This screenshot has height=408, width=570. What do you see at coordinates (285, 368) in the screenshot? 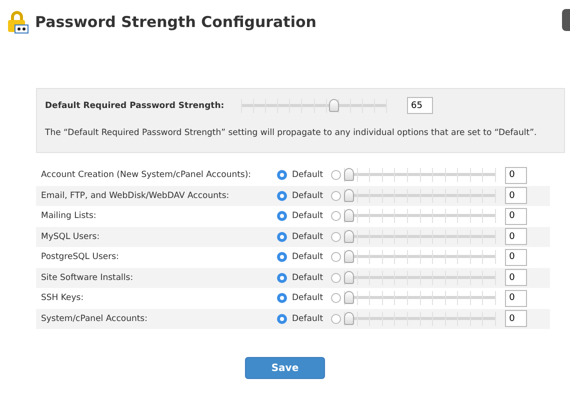
I see `save-button: Save` at bounding box center [285, 368].